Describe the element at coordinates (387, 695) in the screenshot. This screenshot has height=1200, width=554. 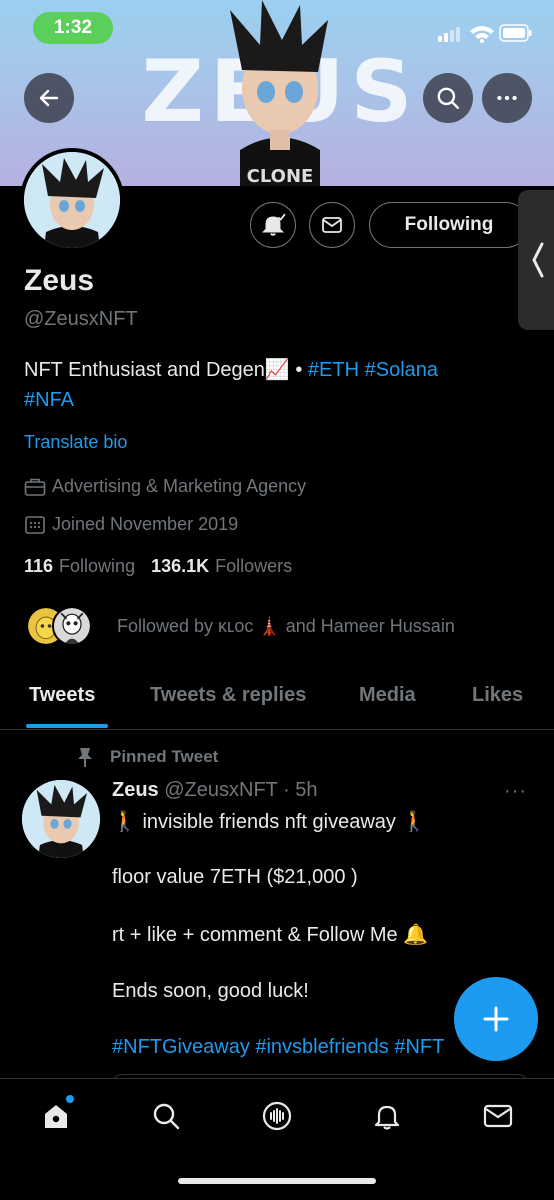
I see `tab-media: Media` at that location.